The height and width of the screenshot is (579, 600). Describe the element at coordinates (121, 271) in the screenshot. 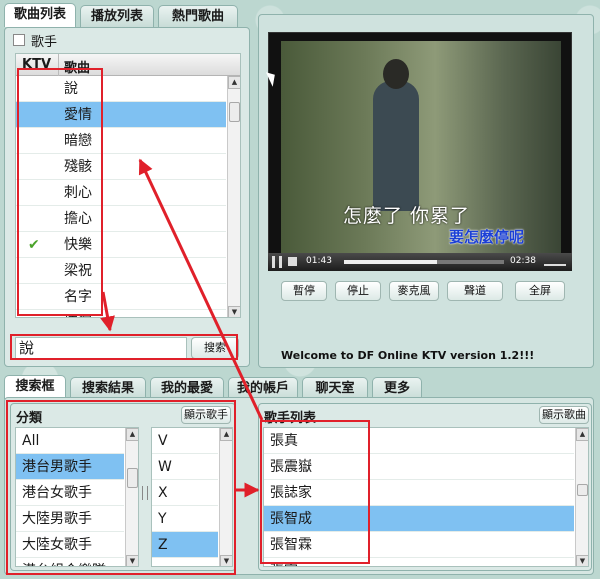

I see `song-row: 梁祝` at that location.